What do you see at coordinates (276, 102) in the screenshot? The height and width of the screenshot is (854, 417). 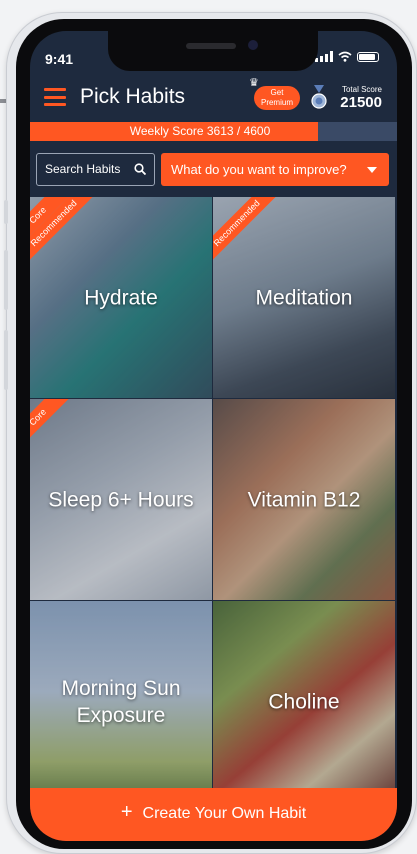 I see `premium-line2: Premium` at bounding box center [276, 102].